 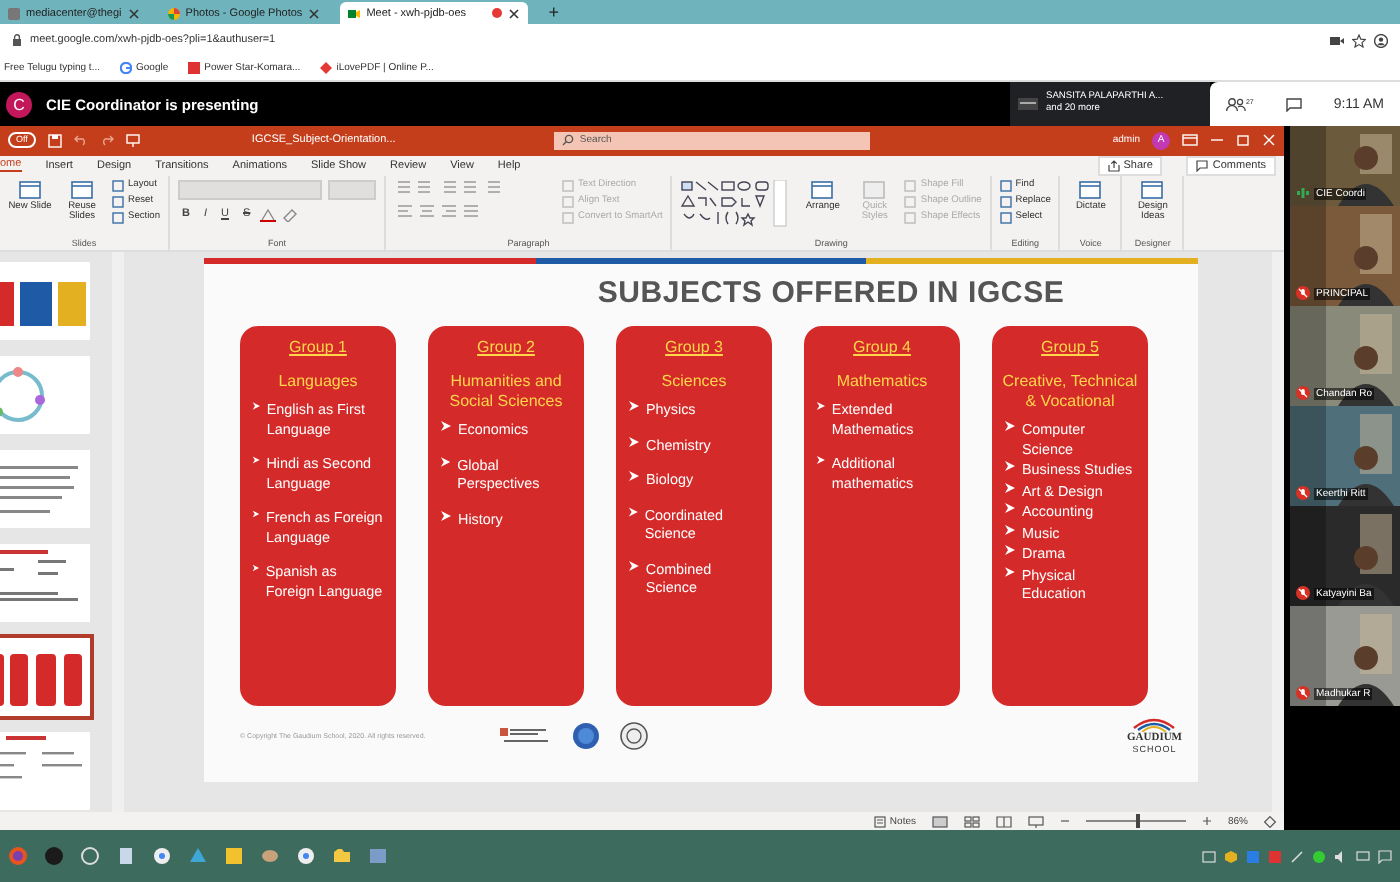 I want to click on font-name-field, so click(x=250, y=189).